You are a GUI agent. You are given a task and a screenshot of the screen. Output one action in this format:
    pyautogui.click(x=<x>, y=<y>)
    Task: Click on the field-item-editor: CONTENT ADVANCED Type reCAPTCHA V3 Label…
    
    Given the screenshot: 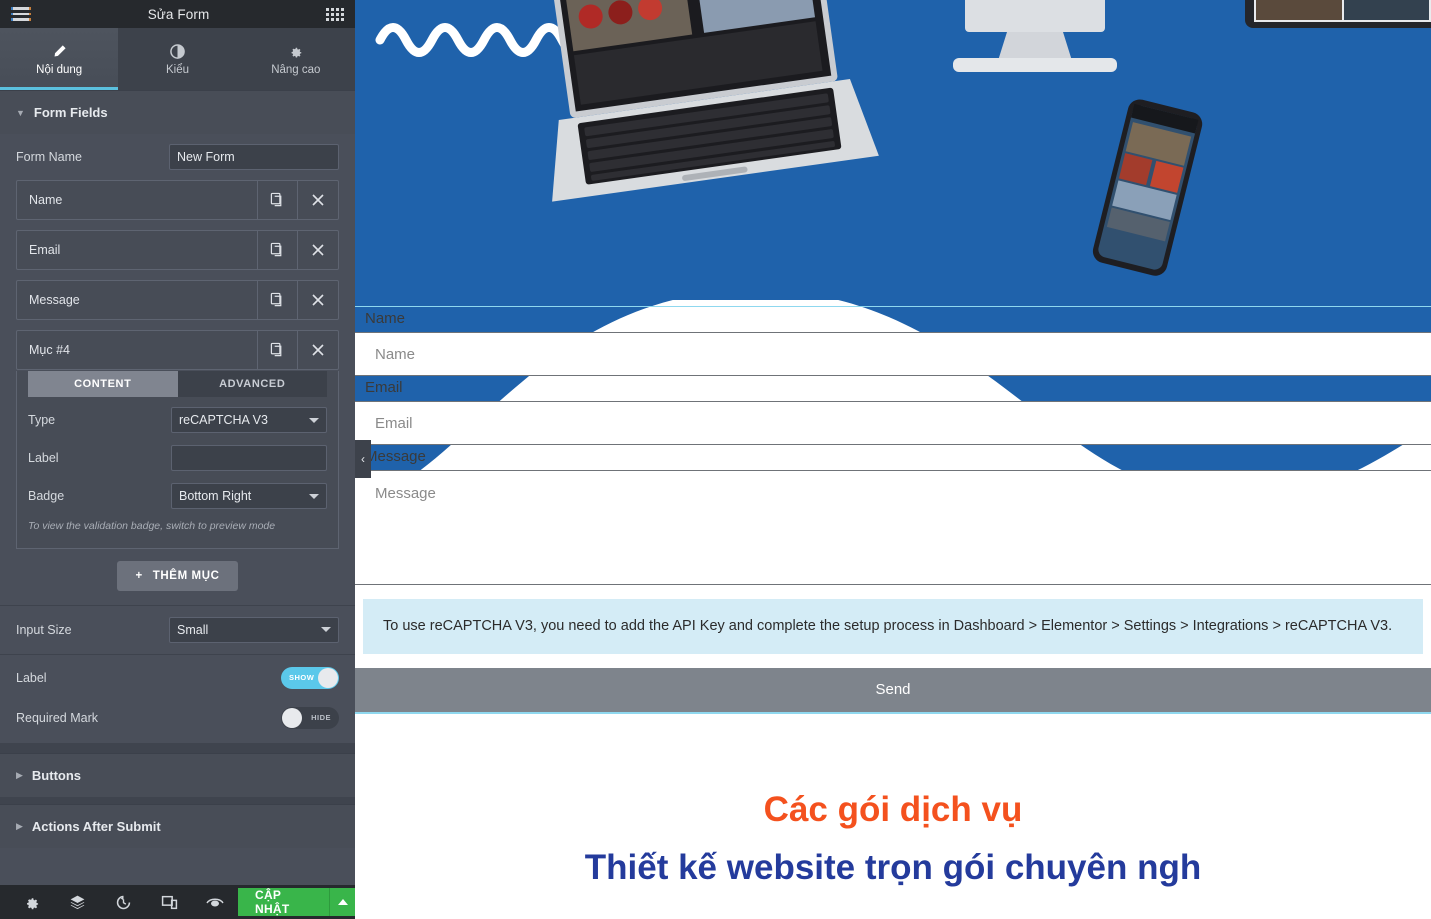 What is the action you would take?
    pyautogui.click(x=177, y=460)
    